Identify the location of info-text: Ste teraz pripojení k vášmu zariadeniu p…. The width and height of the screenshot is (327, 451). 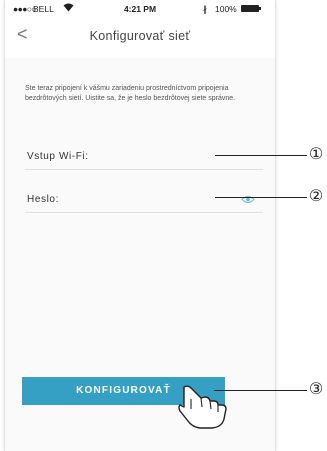
(130, 93).